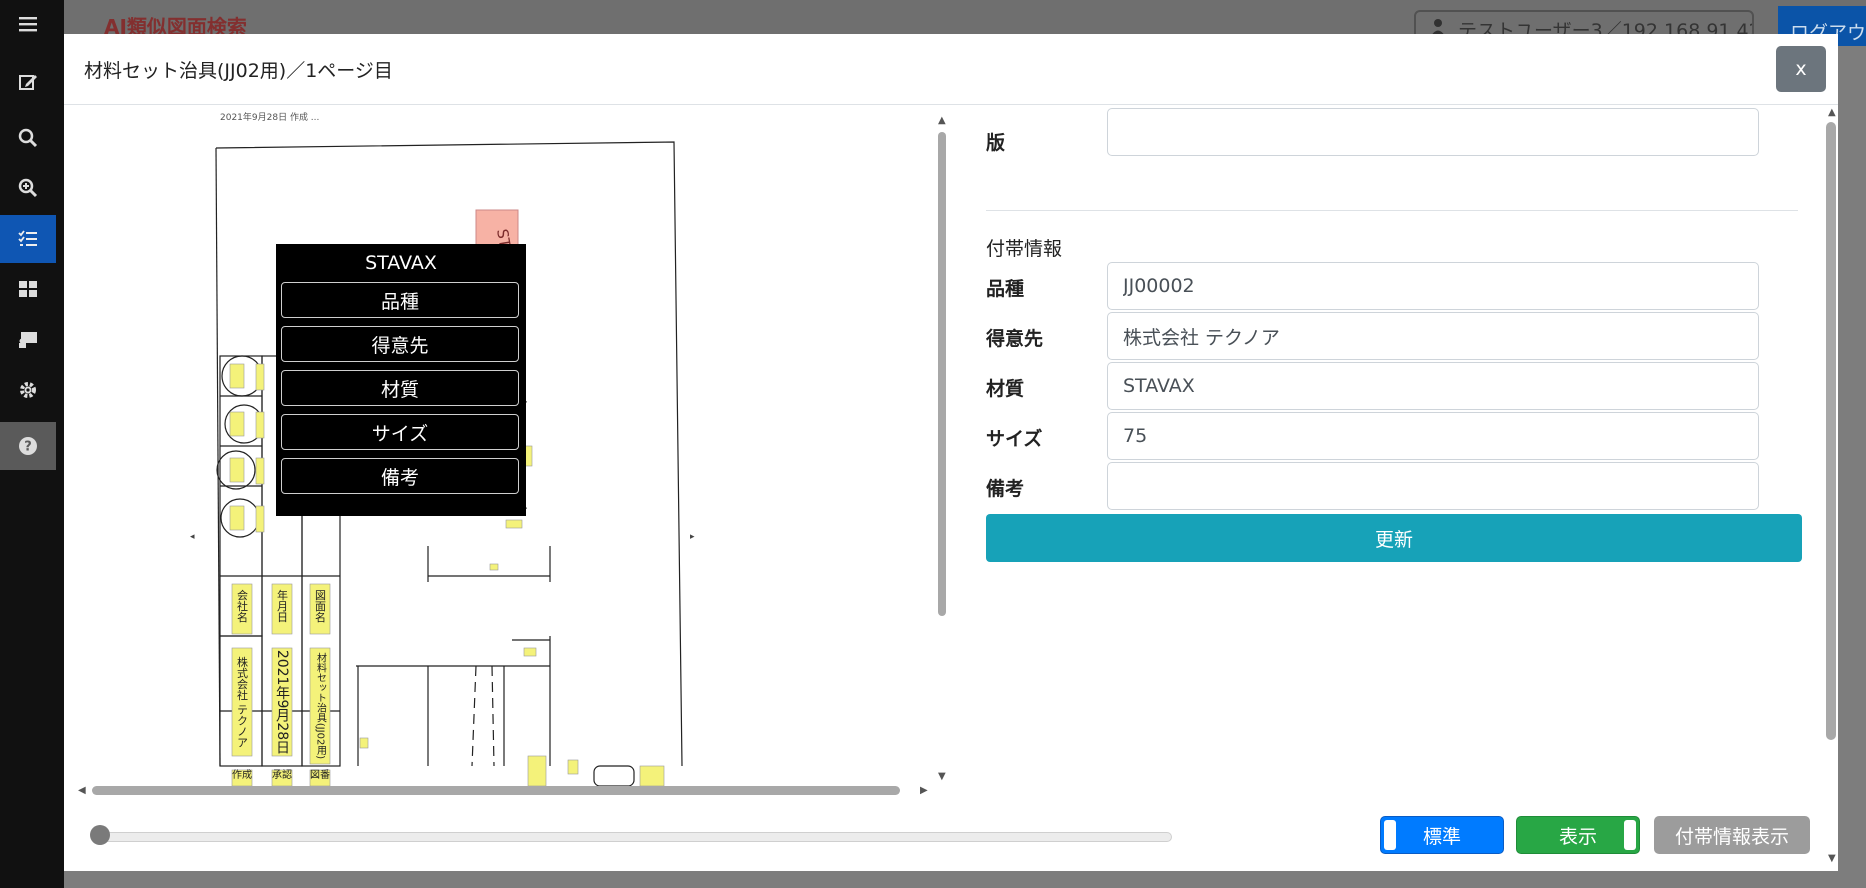 This screenshot has height=888, width=1866. What do you see at coordinates (1433, 486) in the screenshot?
I see `biko-input` at bounding box center [1433, 486].